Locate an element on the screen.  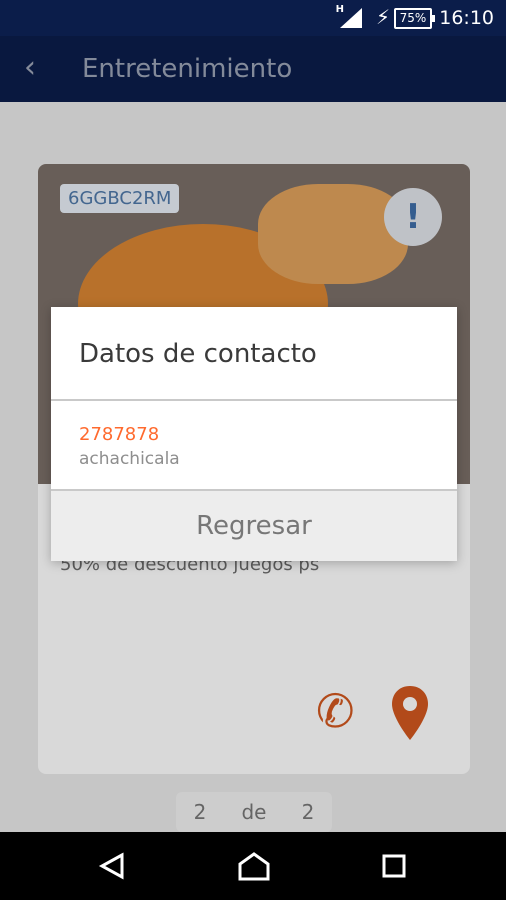
return-button: Regresar is located at coordinates (254, 526).